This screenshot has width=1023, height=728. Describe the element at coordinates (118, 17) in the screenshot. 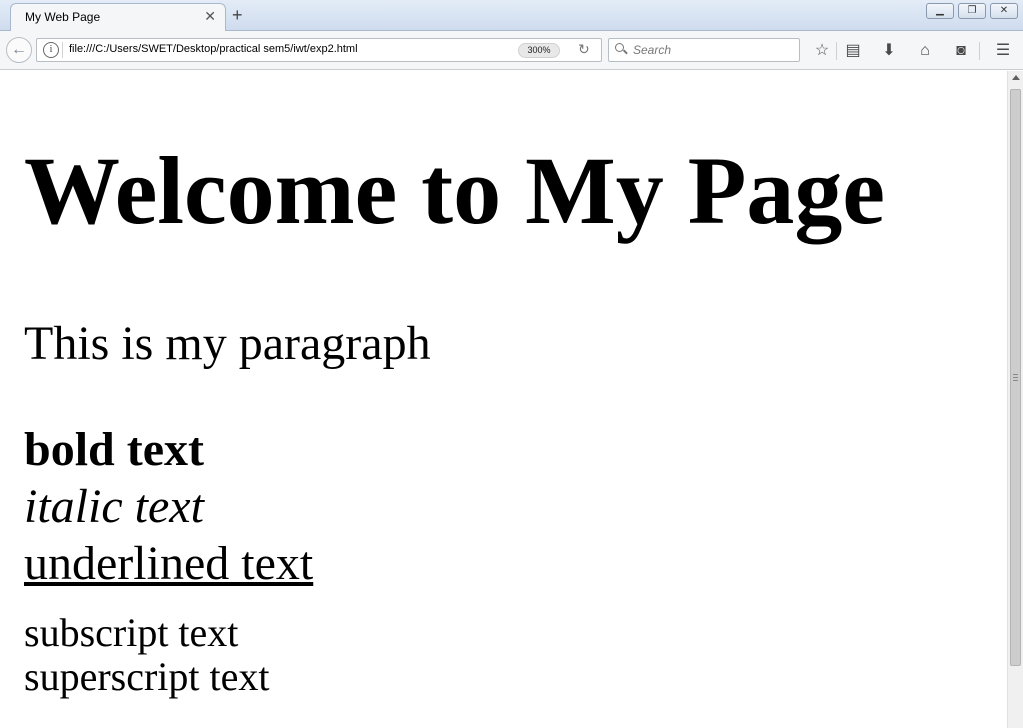

I see `tab-my-web-page: My Web Page ✕` at that location.